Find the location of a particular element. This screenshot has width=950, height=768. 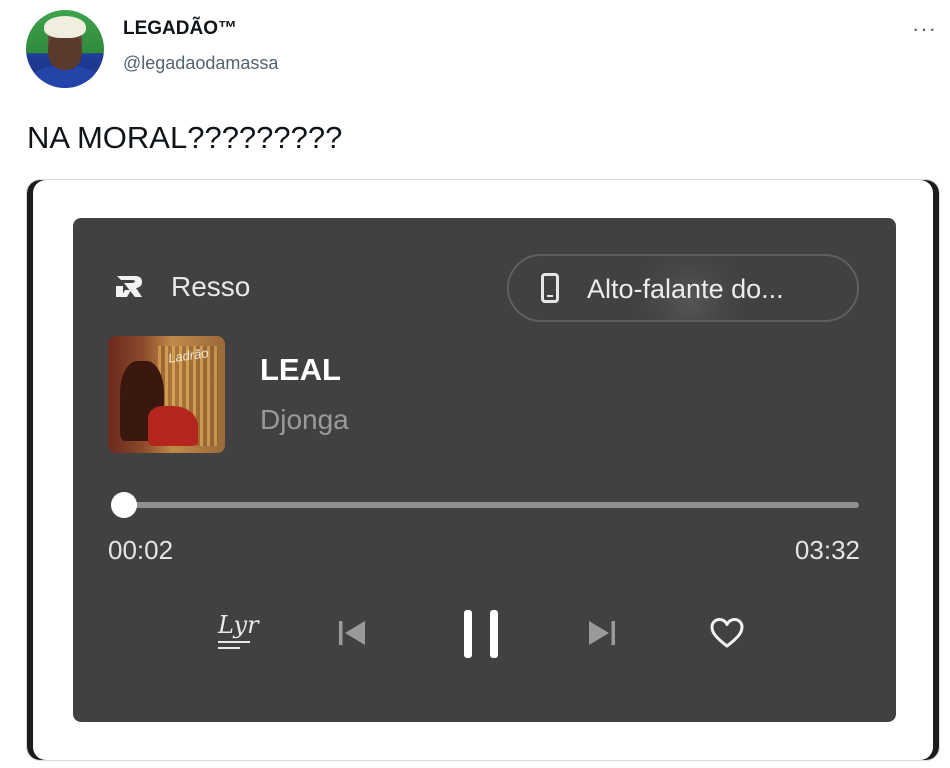

heart-icon is located at coordinates (727, 633).